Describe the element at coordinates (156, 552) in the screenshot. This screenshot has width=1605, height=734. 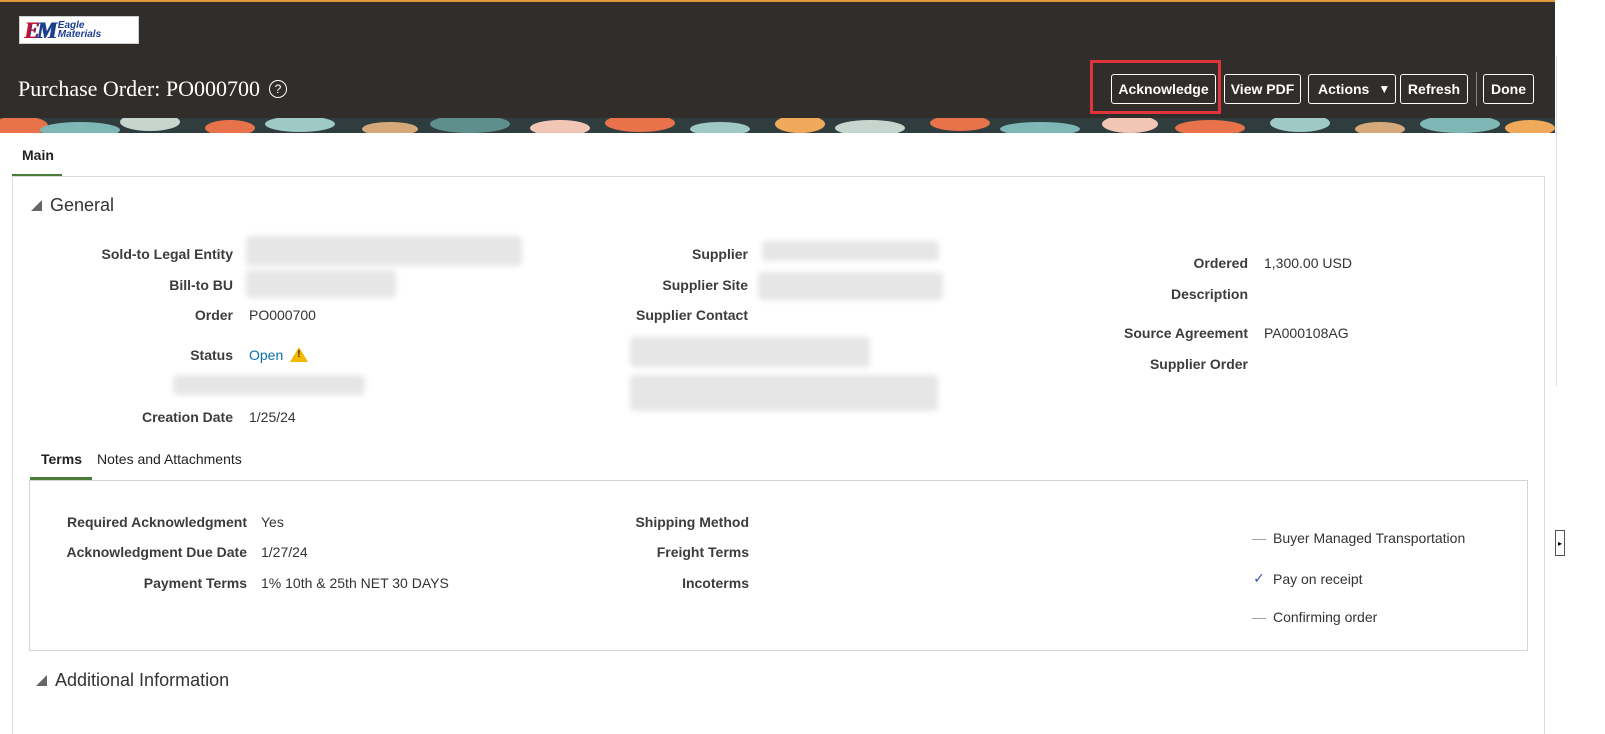
I see `ack-due-date-label: Acknowledgment Due Date` at that location.